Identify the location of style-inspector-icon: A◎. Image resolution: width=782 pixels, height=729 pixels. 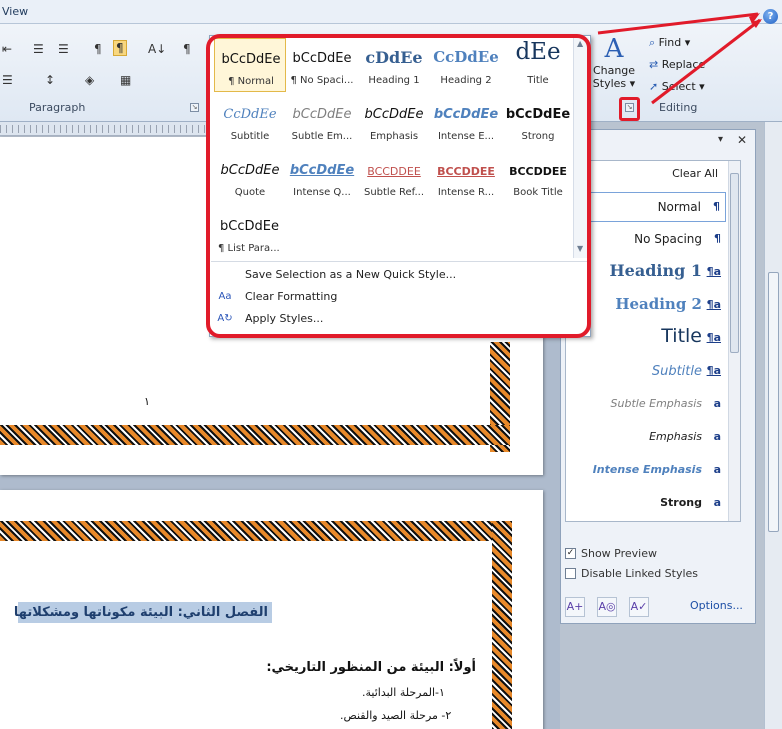
(607, 607).